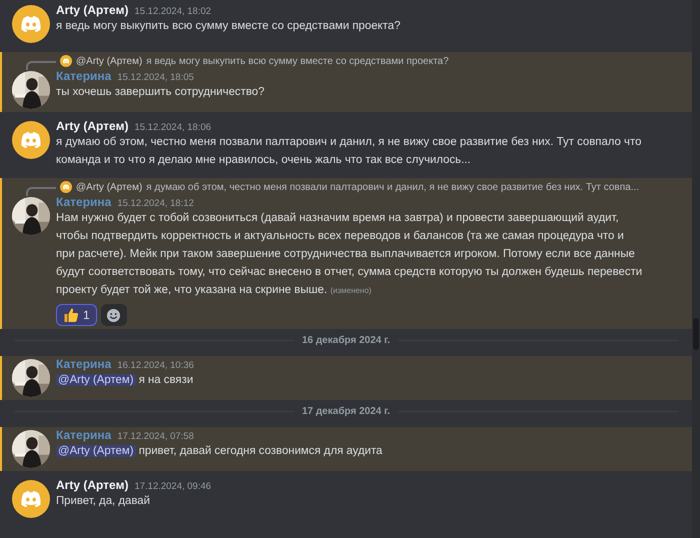 This screenshot has height=538, width=700. Describe the element at coordinates (155, 203) in the screenshot. I see `timestamp: 15.12.2024, 18:12` at that location.